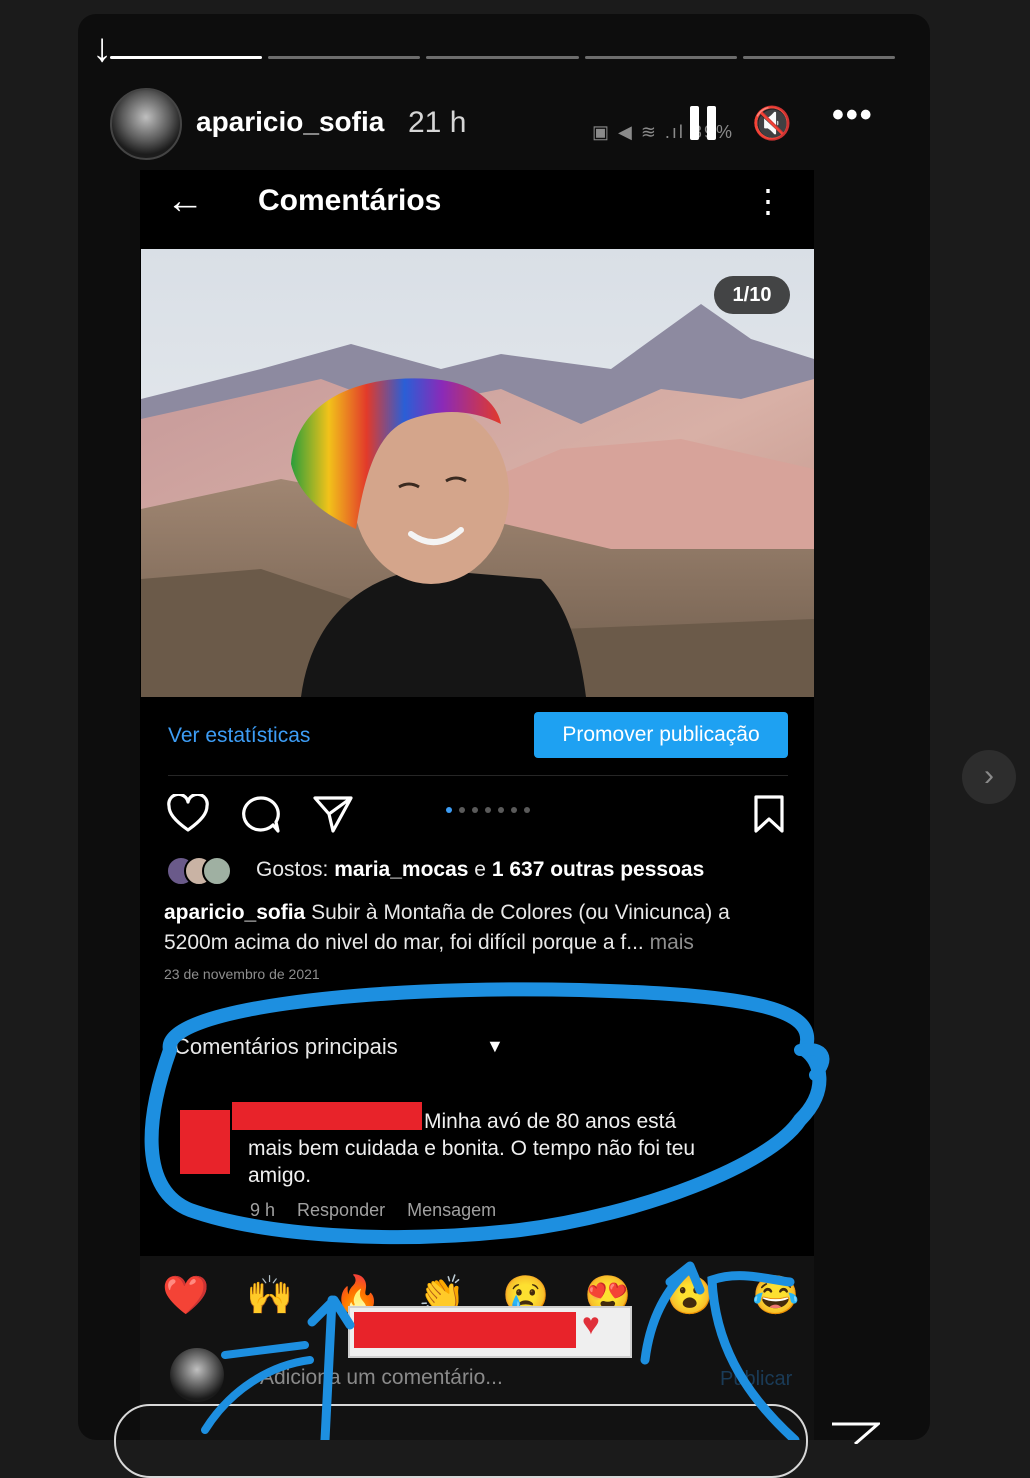 Image resolution: width=1030 pixels, height=1478 pixels. Describe the element at coordinates (855, 1432) in the screenshot. I see `paper-plane-icon` at that location.